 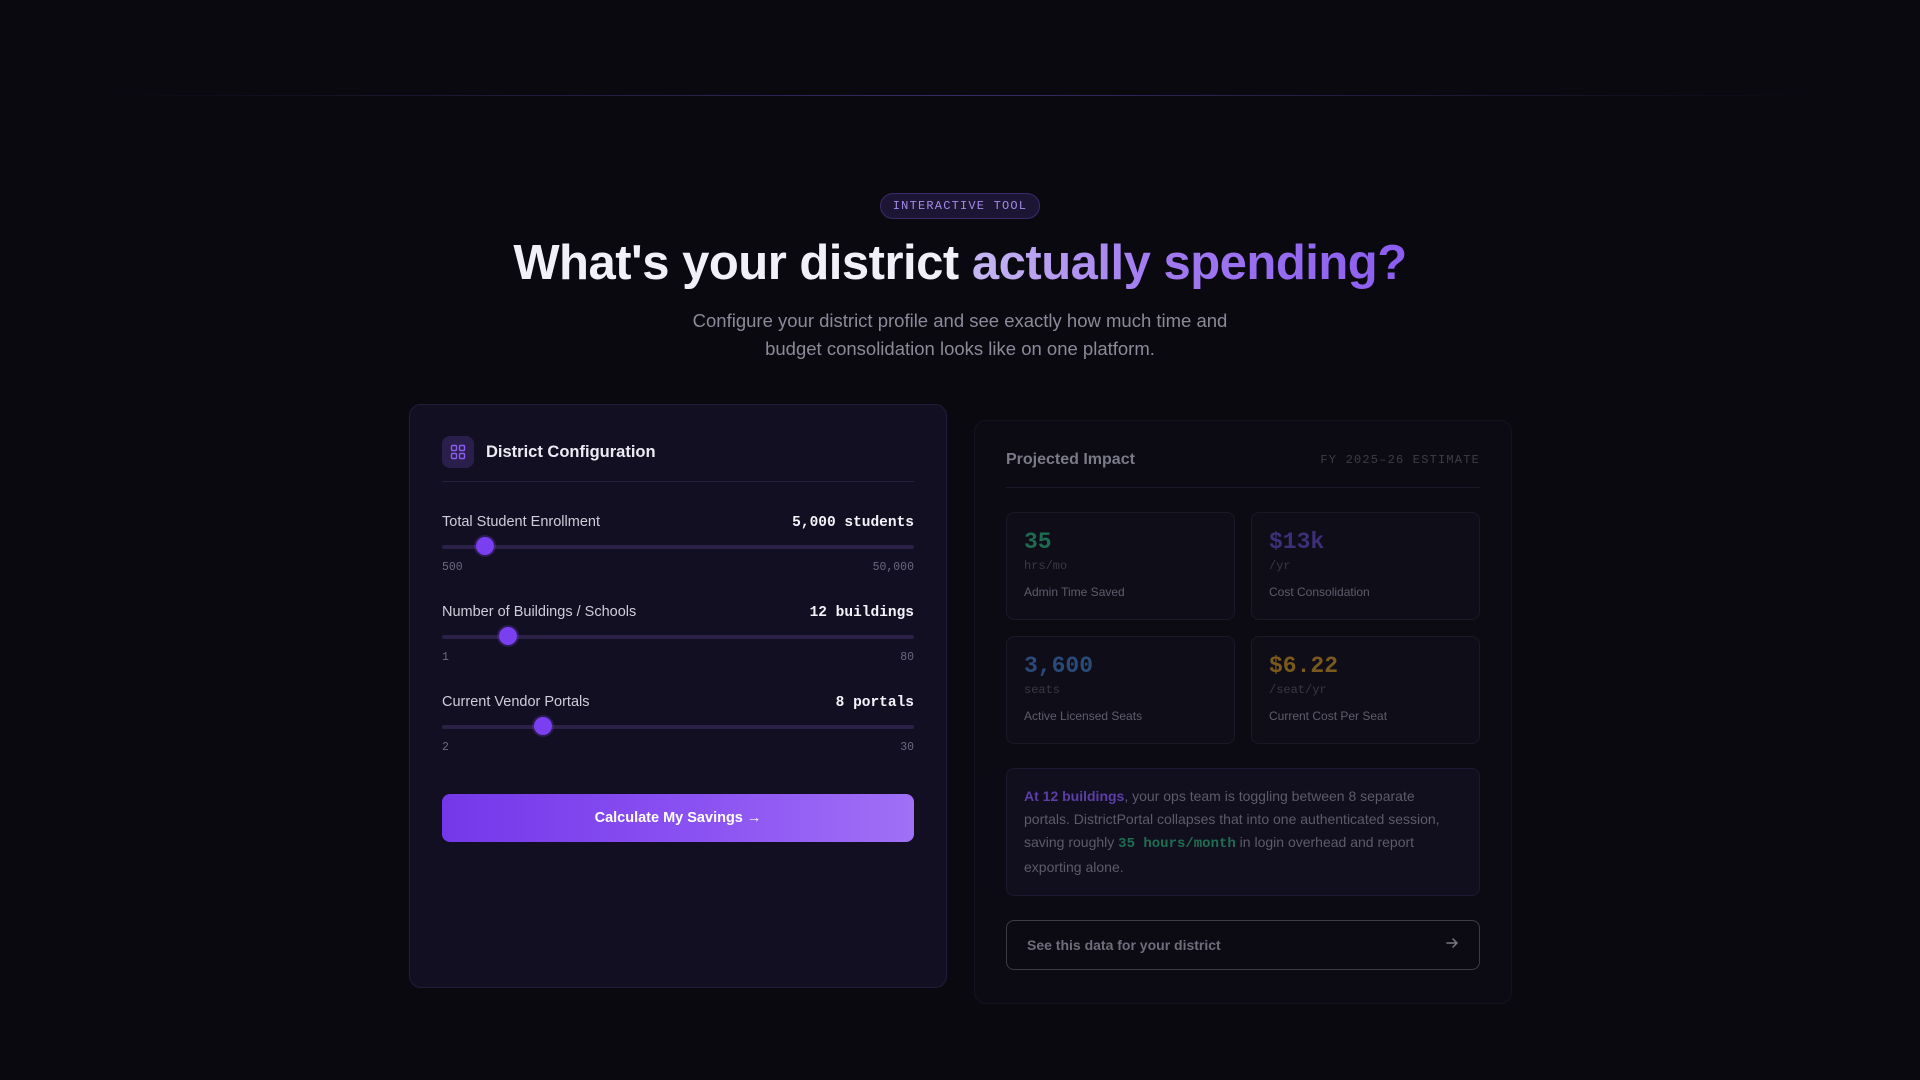 I want to click on enrollment-value: 5,000 students, so click(x=853, y=523).